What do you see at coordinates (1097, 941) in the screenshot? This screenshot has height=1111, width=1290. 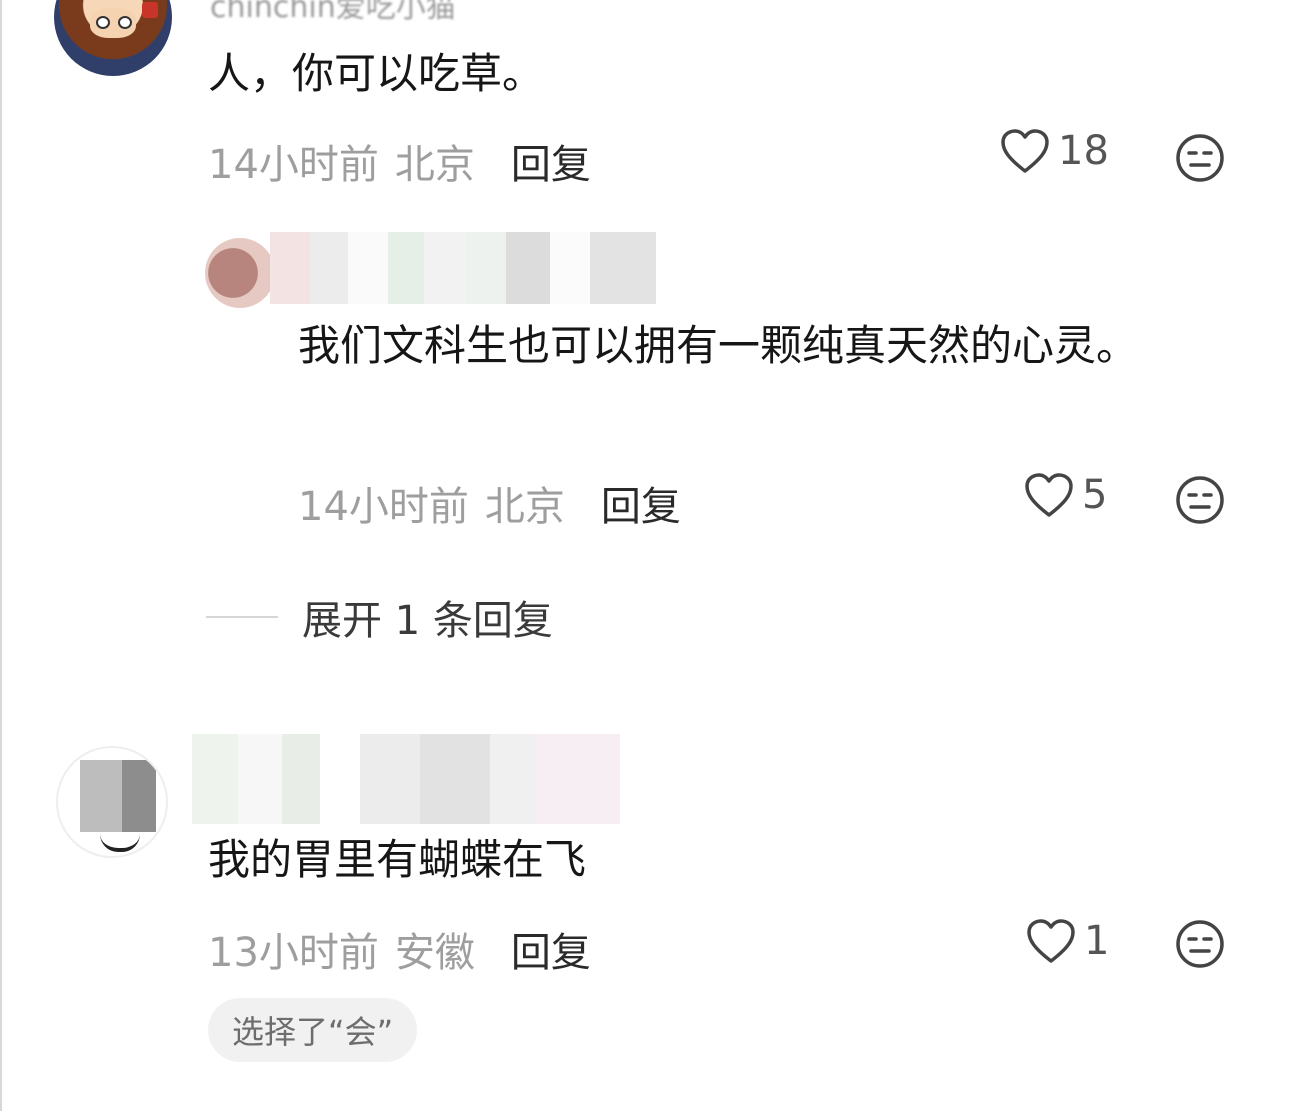 I see `like-count: 1` at bounding box center [1097, 941].